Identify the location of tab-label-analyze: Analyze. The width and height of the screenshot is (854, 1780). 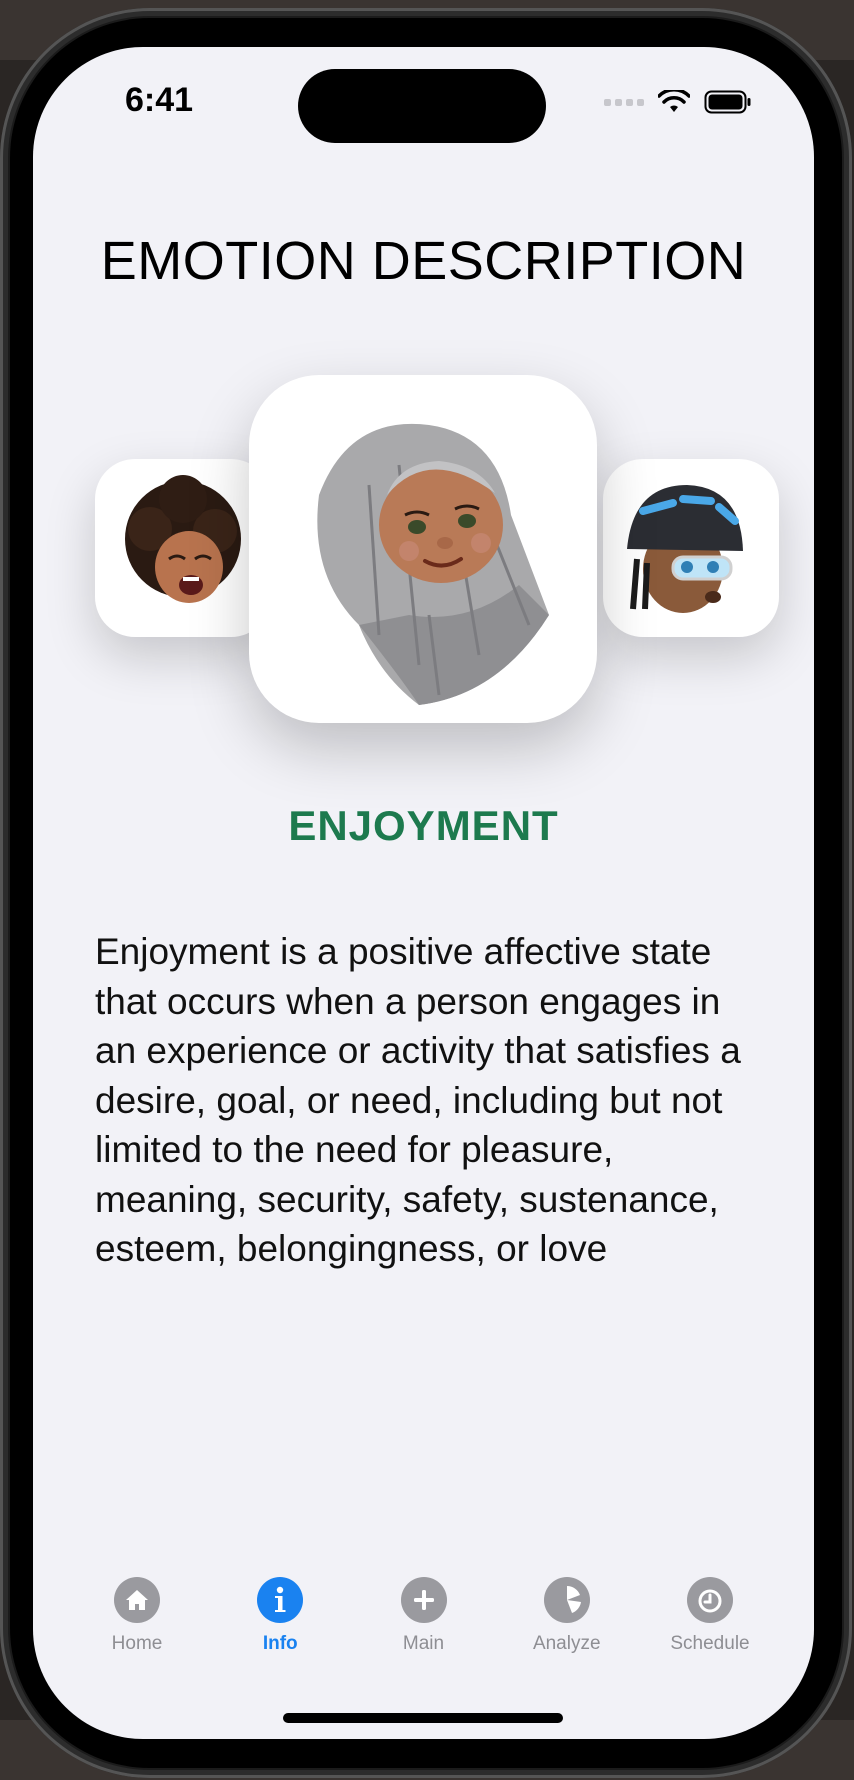
(566, 1643).